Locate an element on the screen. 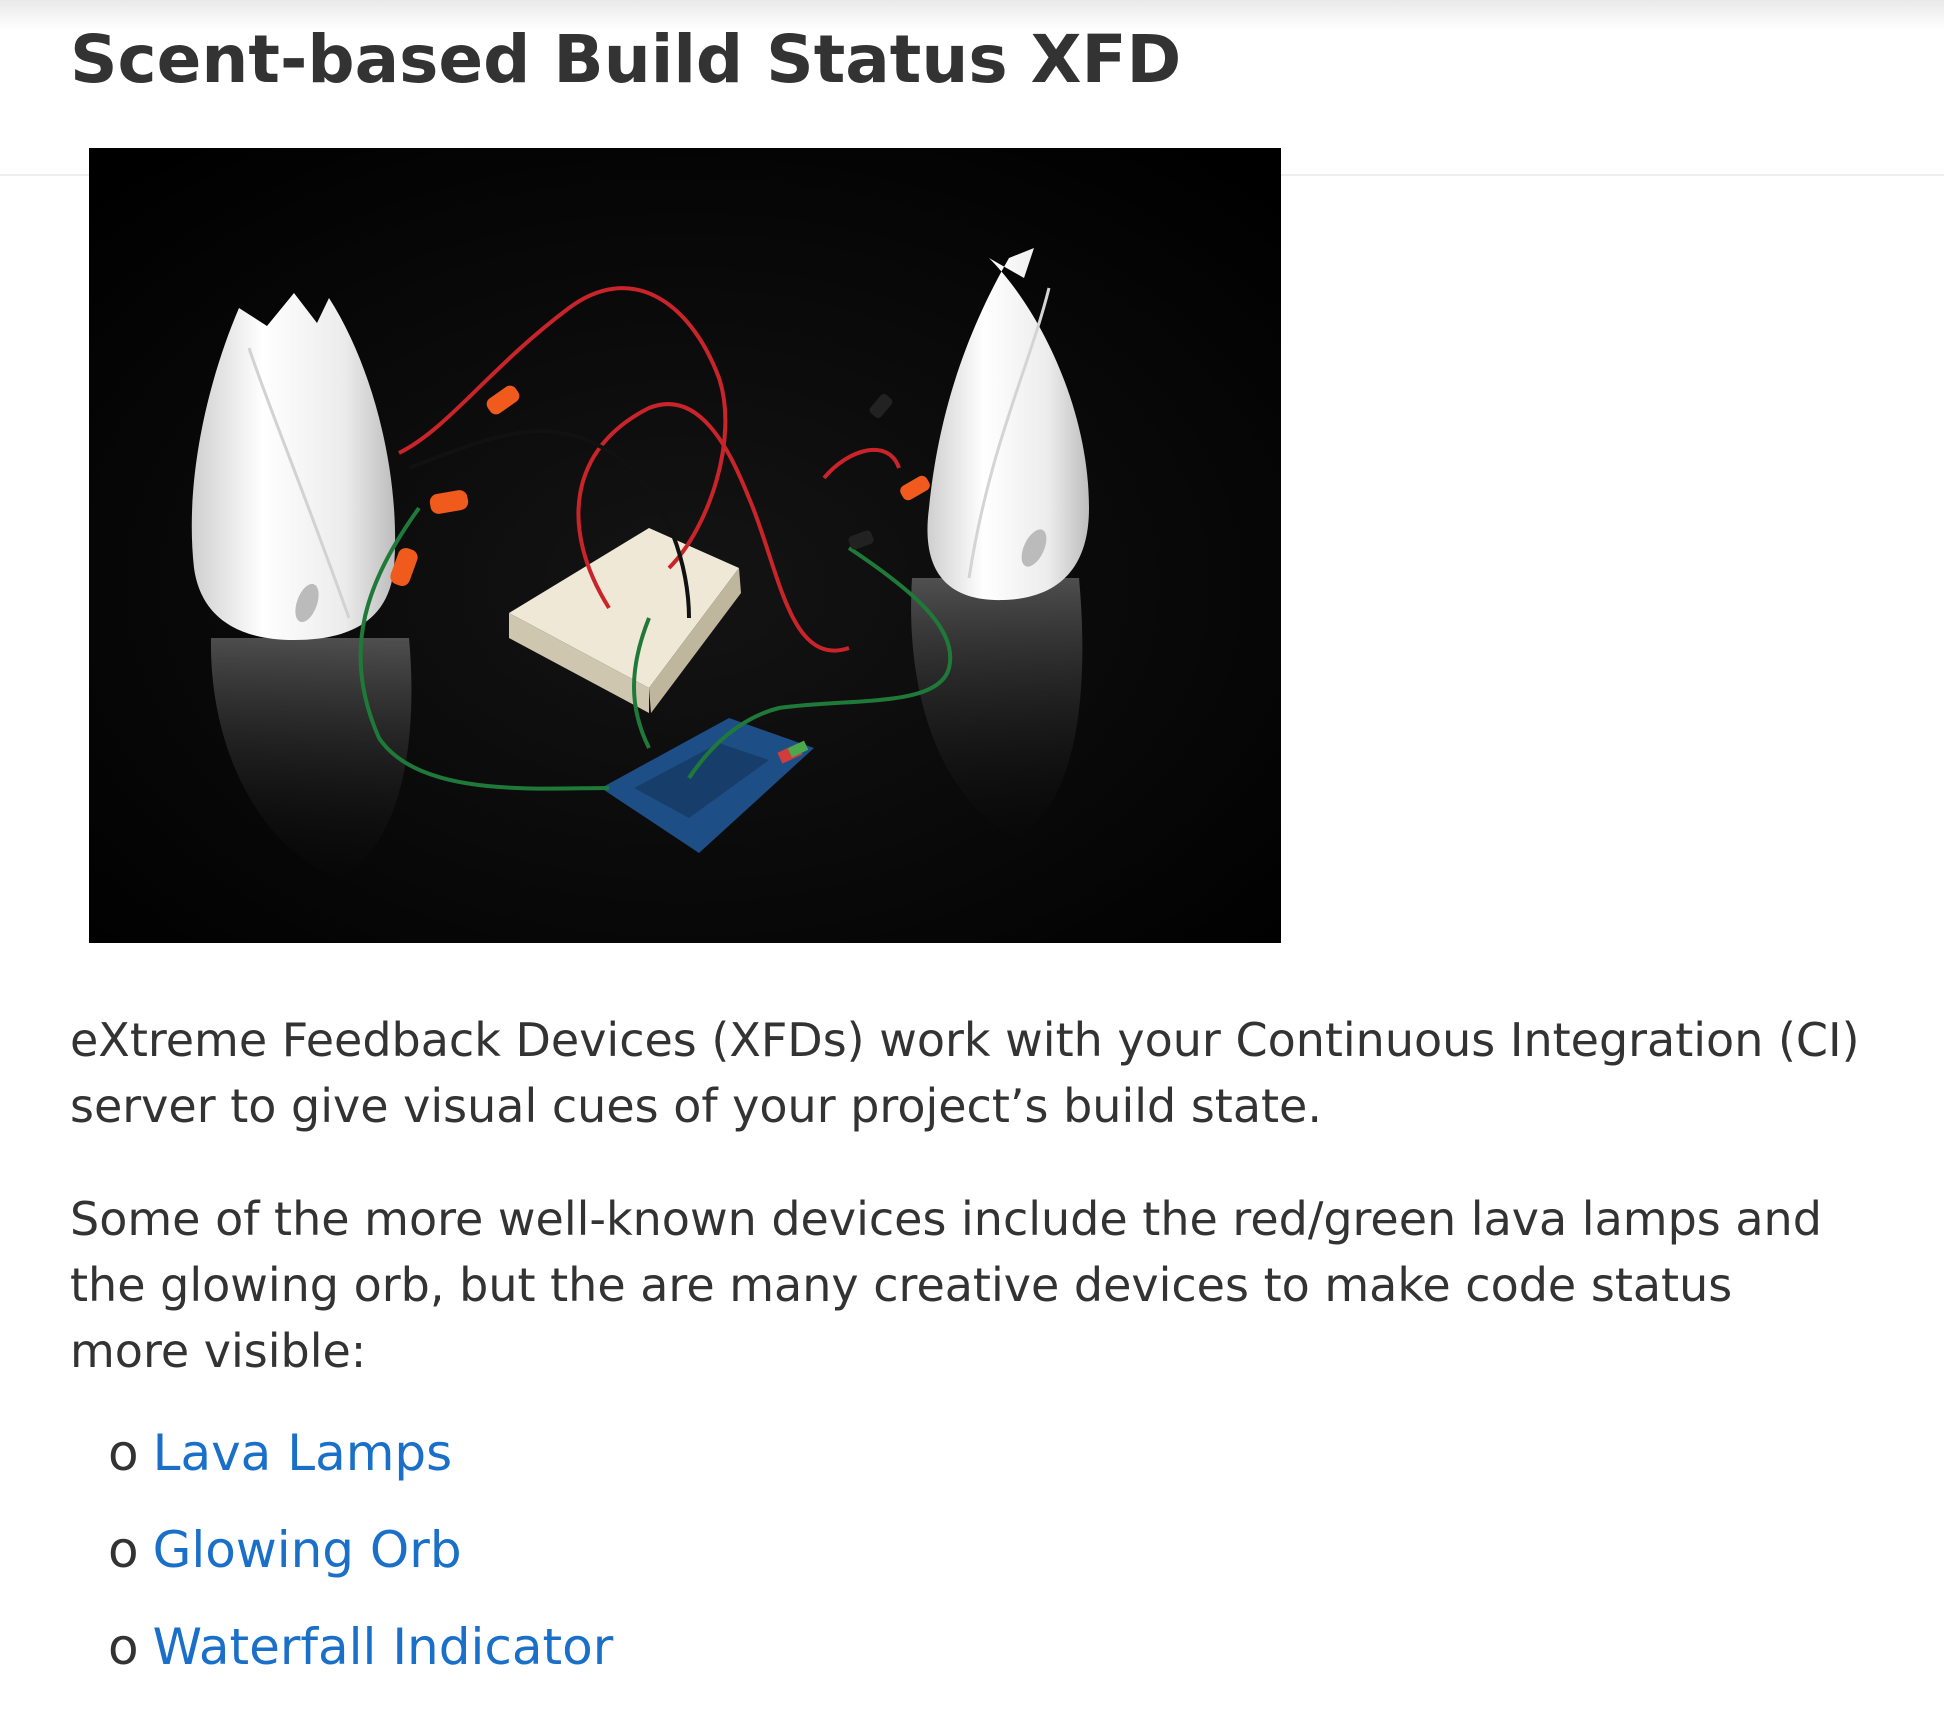 The image size is (1944, 1711). page-title: Scent-based Build Status XFD is located at coordinates (626, 59).